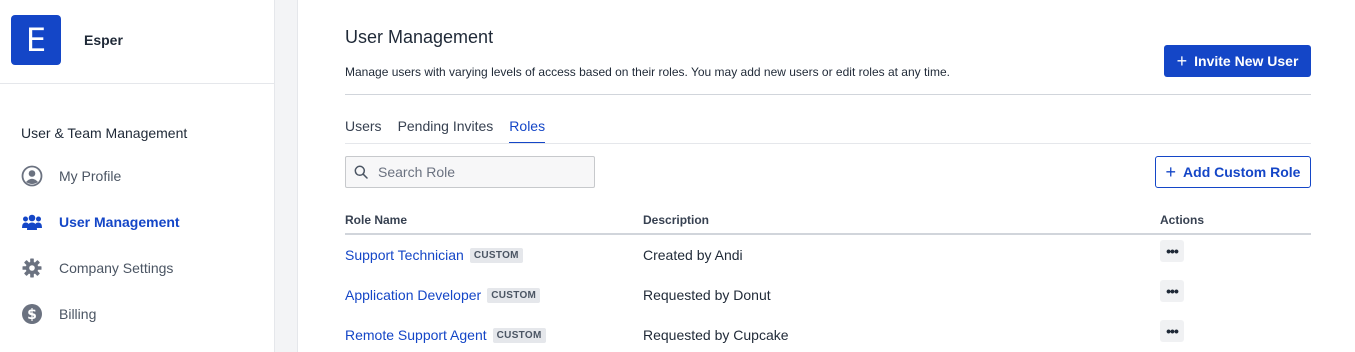 Image resolution: width=1355 pixels, height=352 pixels. Describe the element at coordinates (478, 172) in the screenshot. I see `search-input` at that location.